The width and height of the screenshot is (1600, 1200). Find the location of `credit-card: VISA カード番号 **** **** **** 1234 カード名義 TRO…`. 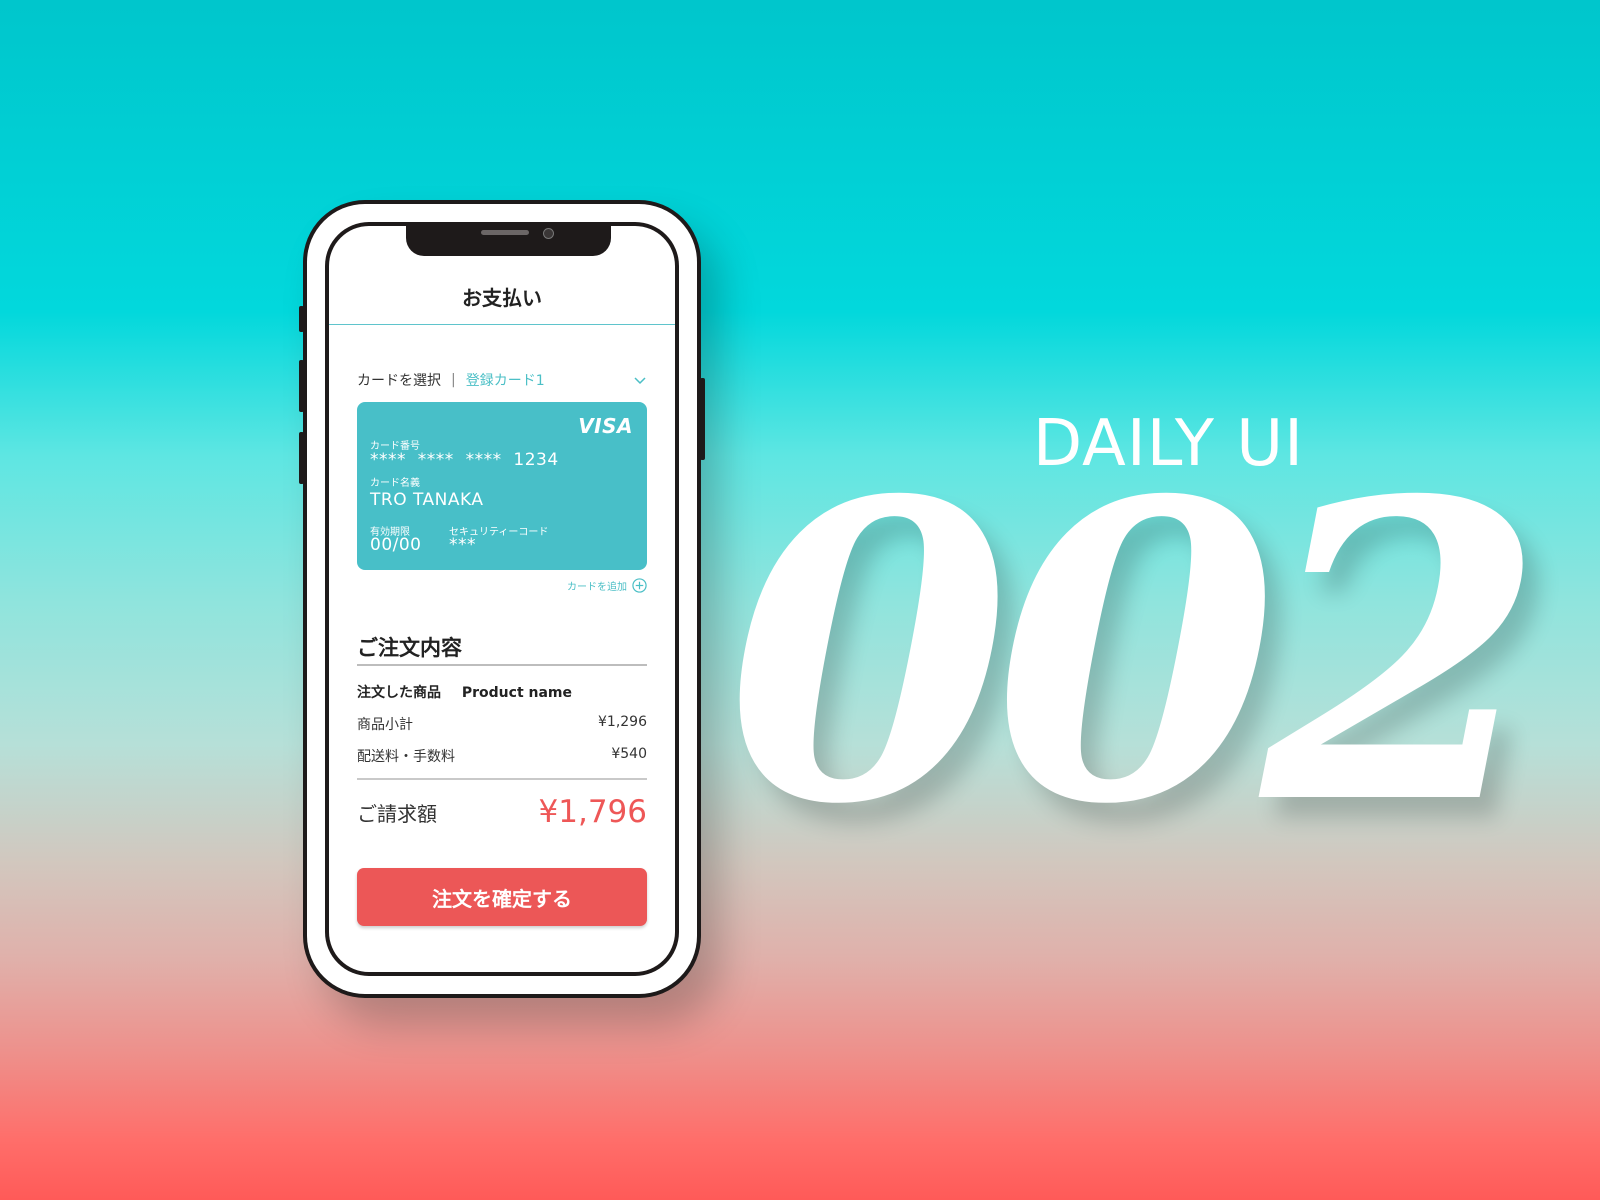

credit-card: VISA カード番号 **** **** **** 1234 カード名義 TRO… is located at coordinates (502, 486).